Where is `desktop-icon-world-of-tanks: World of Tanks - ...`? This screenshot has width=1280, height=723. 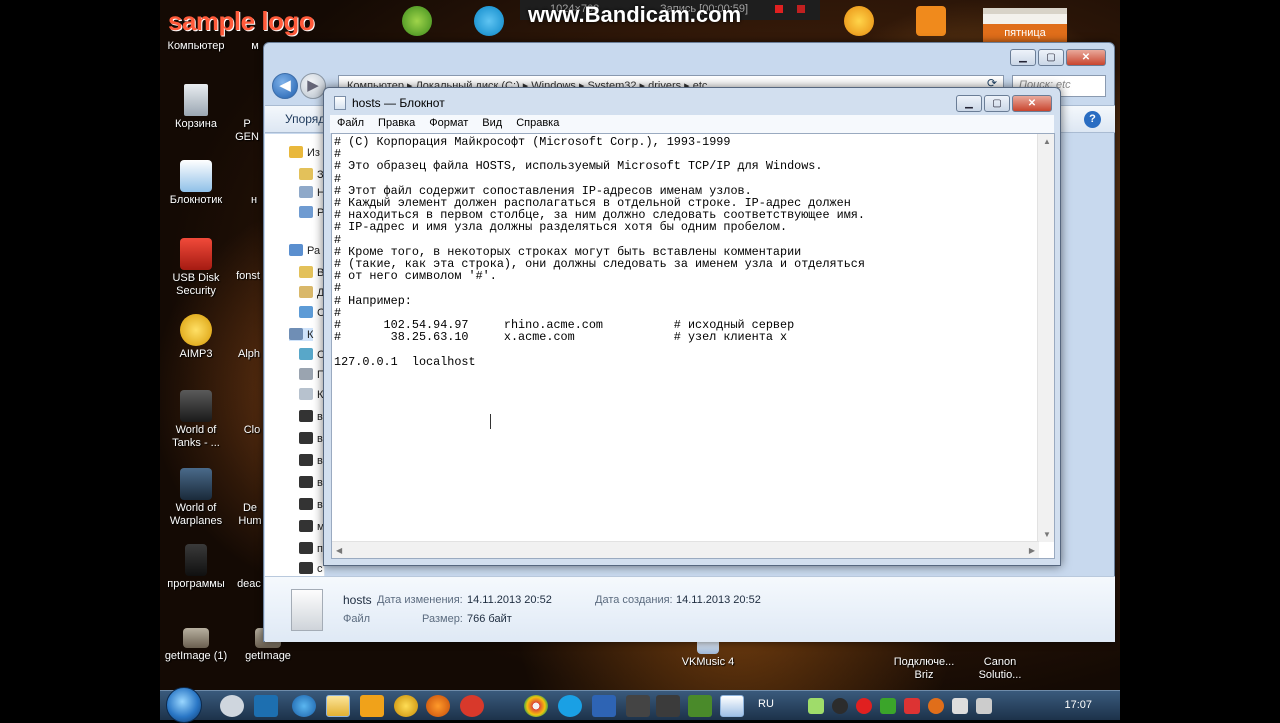 desktop-icon-world-of-tanks: World of Tanks - ... is located at coordinates (196, 420).